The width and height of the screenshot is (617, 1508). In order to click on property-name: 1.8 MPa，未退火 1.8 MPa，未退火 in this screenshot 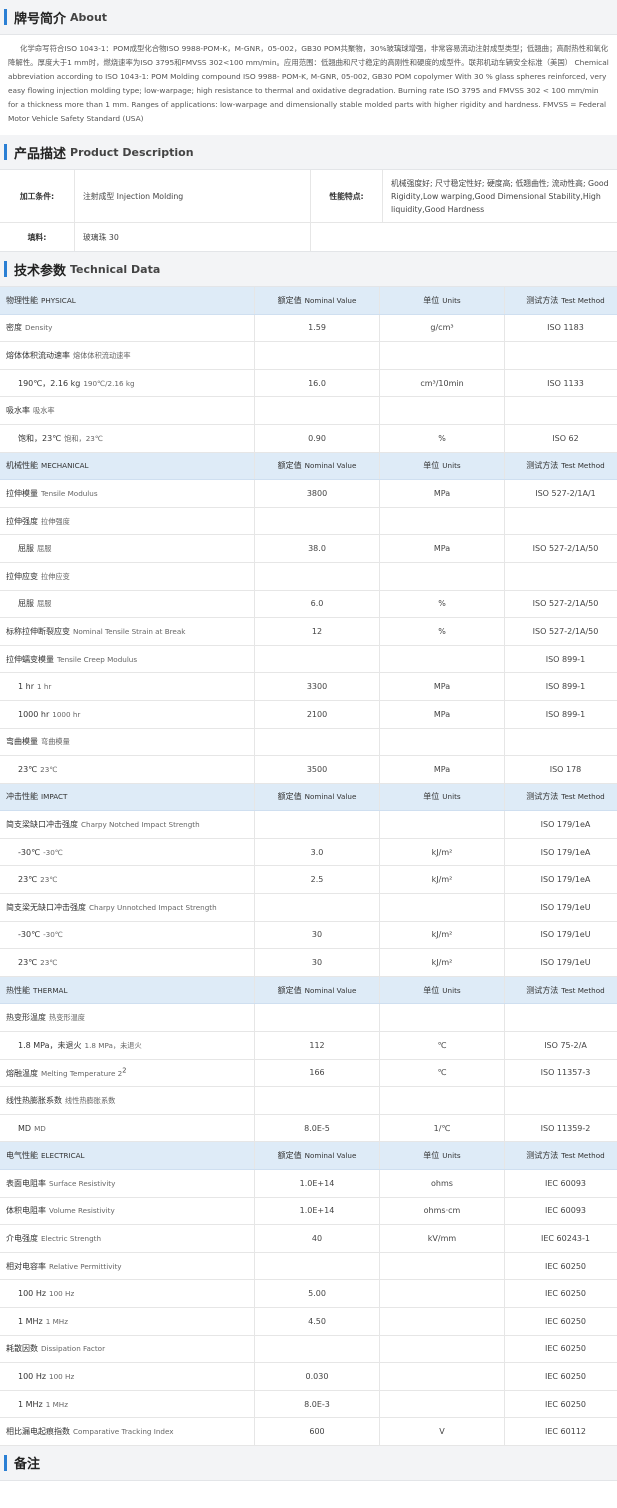, I will do `click(127, 1045)`.